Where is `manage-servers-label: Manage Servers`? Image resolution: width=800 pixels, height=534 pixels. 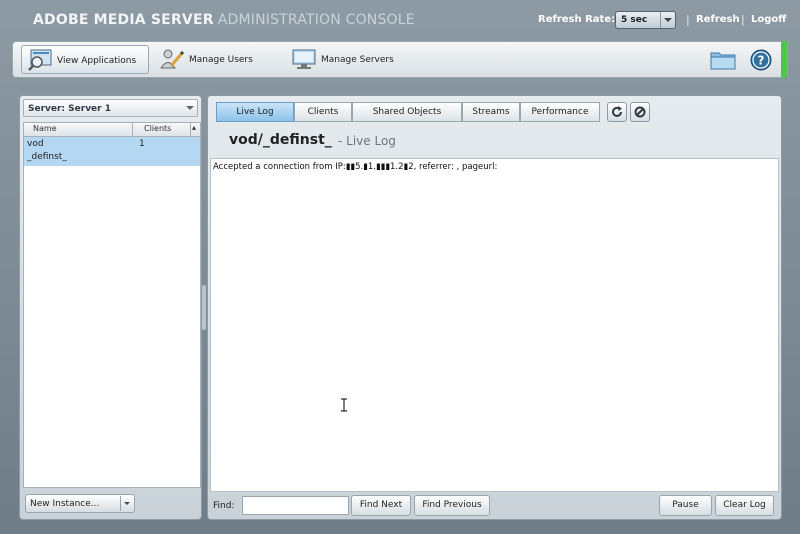
manage-servers-label: Manage Servers is located at coordinates (357, 60).